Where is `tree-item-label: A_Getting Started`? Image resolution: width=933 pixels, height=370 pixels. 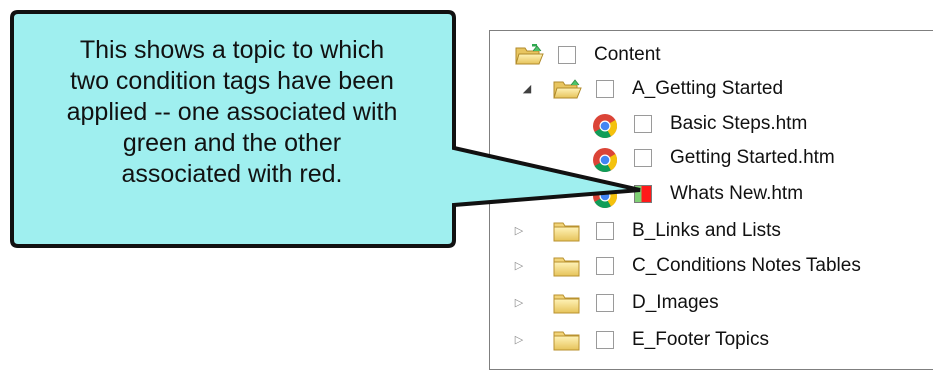 tree-item-label: A_Getting Started is located at coordinates (708, 88).